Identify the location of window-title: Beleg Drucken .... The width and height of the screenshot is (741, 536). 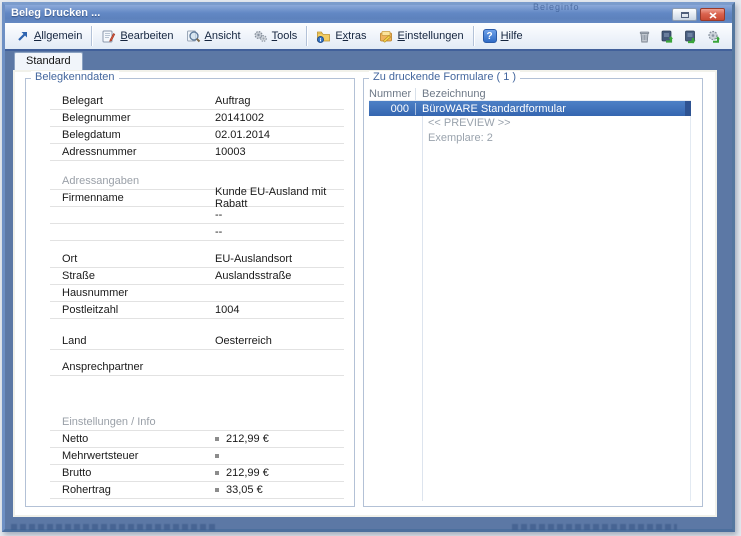
(56, 13).